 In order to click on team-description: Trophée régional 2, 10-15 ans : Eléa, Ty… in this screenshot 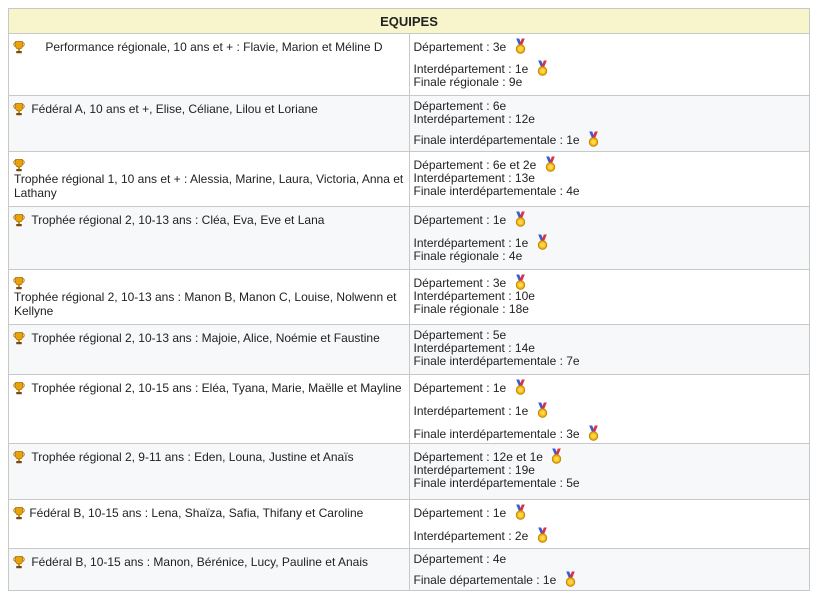, I will do `click(216, 388)`.